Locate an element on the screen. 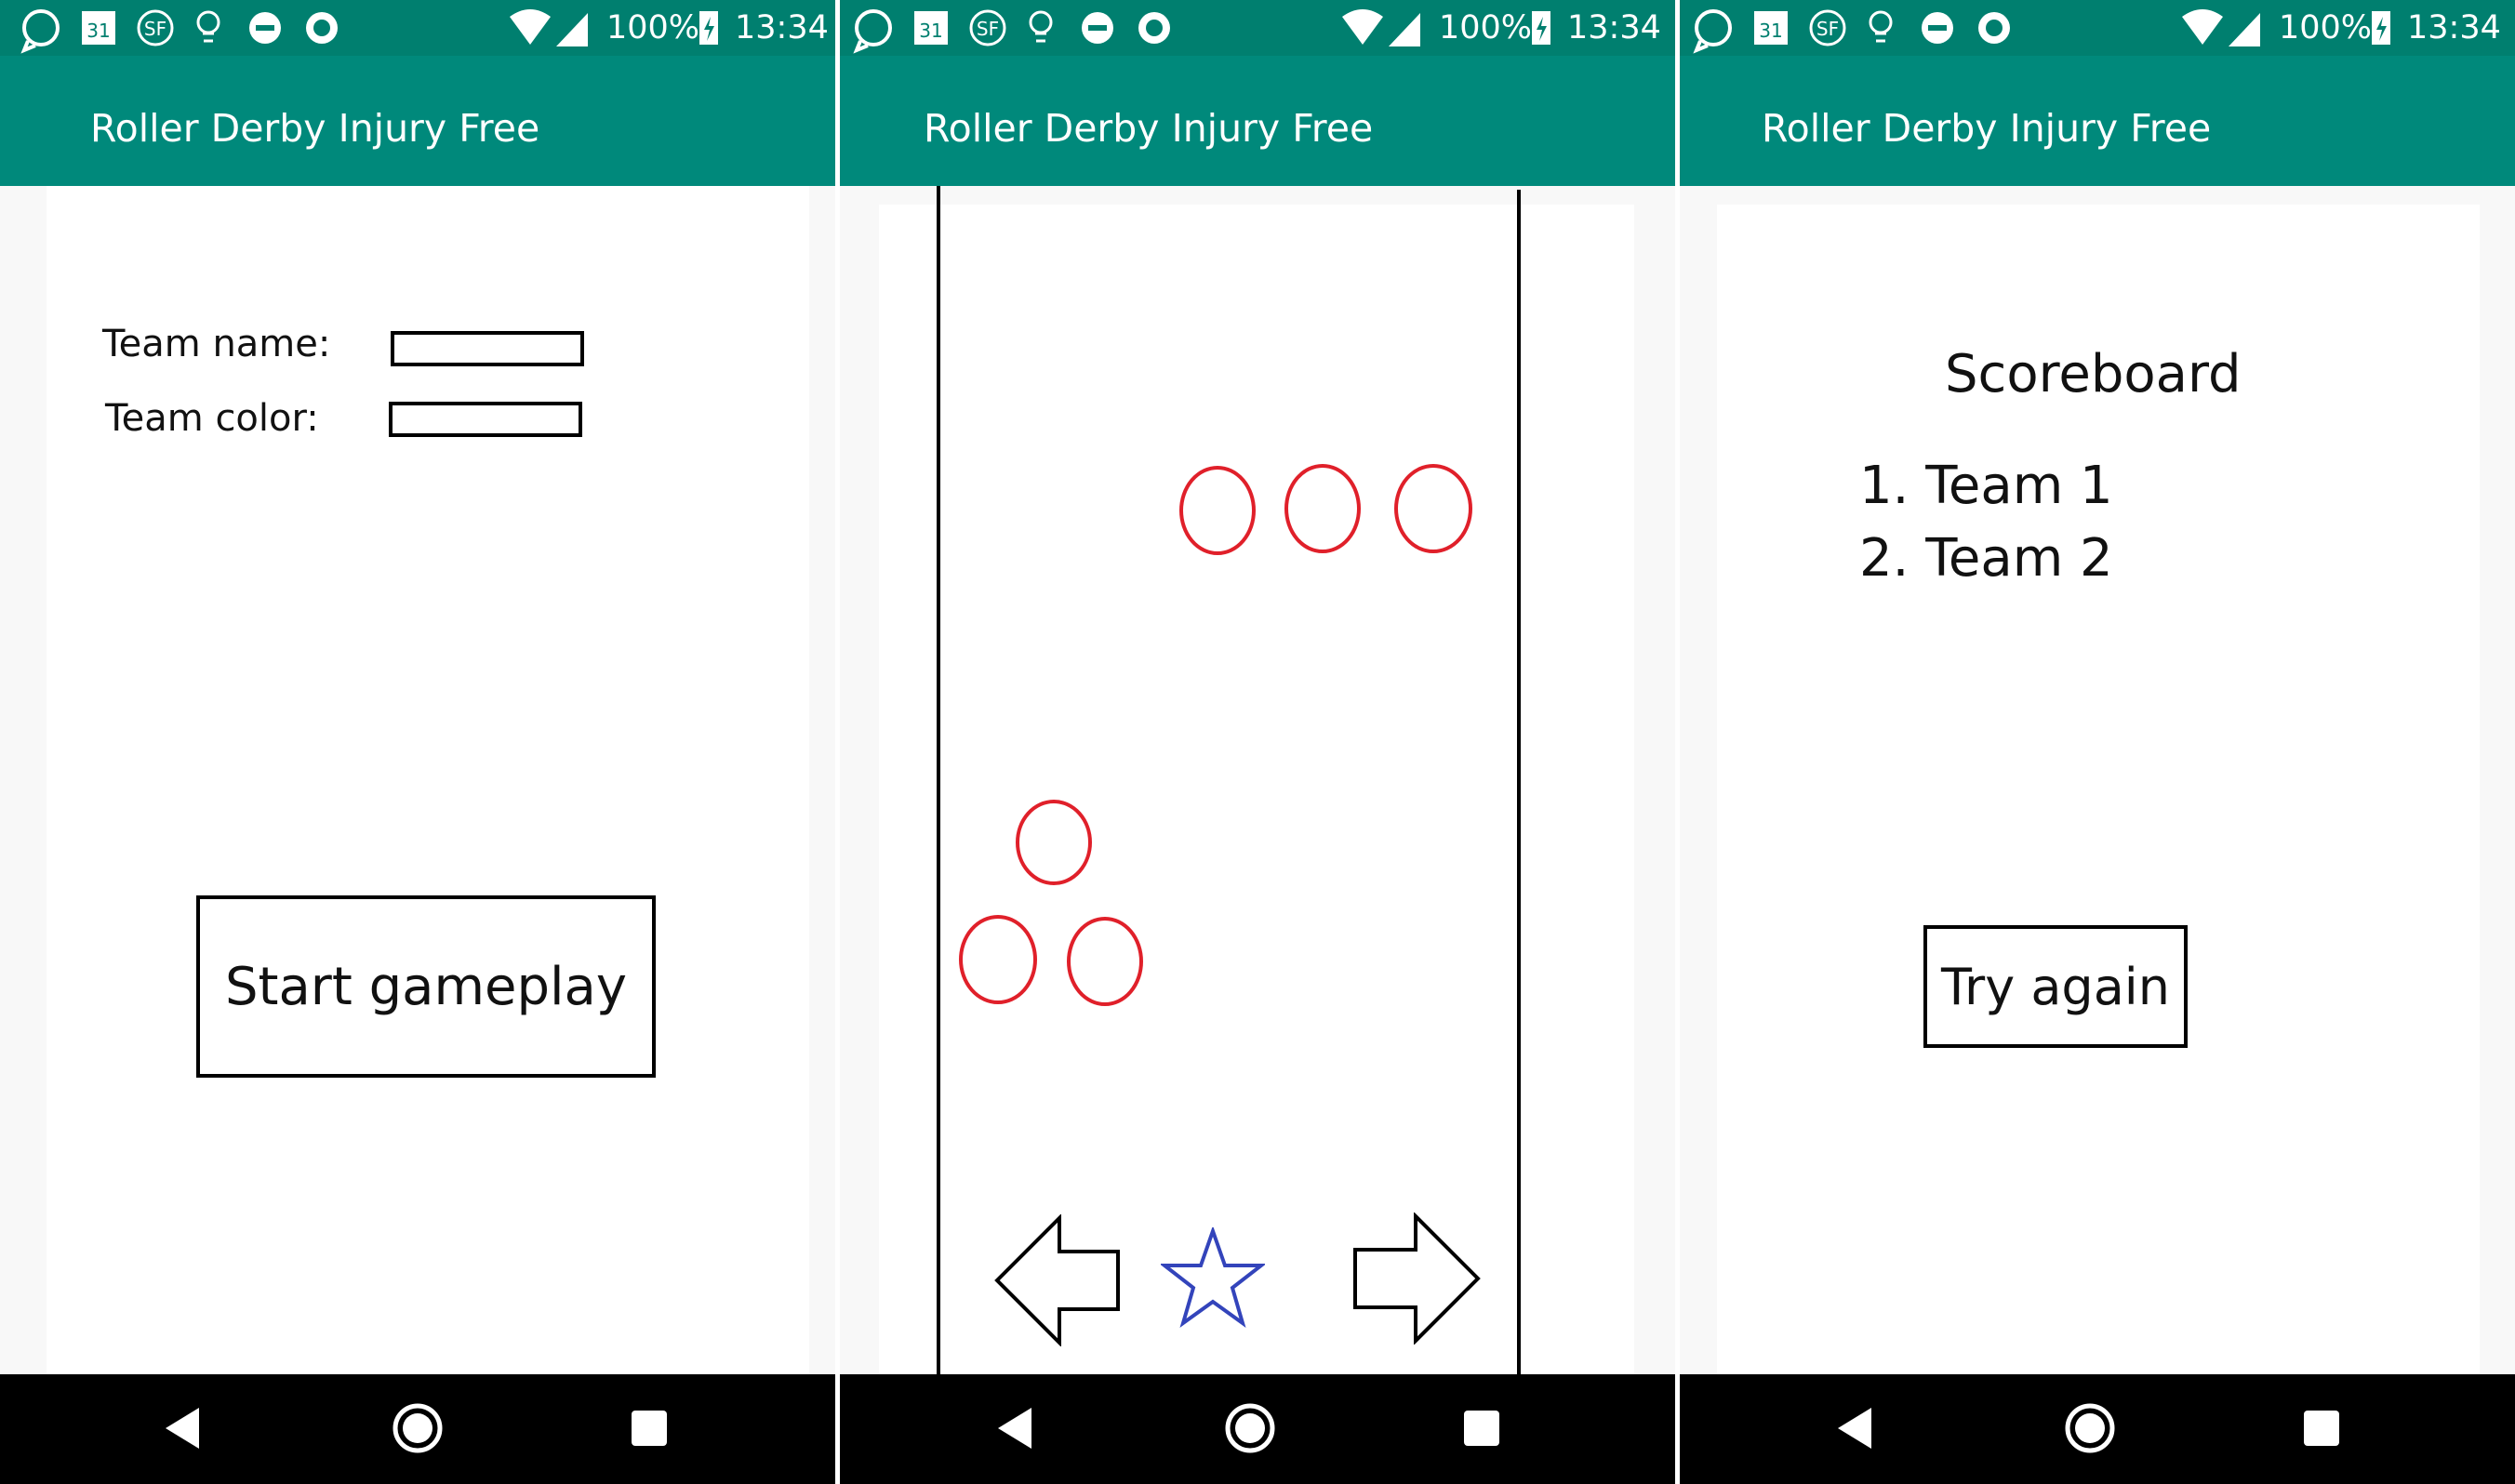 The height and width of the screenshot is (1484, 2515). start-gameplay-button: Start gameplay is located at coordinates (426, 986).